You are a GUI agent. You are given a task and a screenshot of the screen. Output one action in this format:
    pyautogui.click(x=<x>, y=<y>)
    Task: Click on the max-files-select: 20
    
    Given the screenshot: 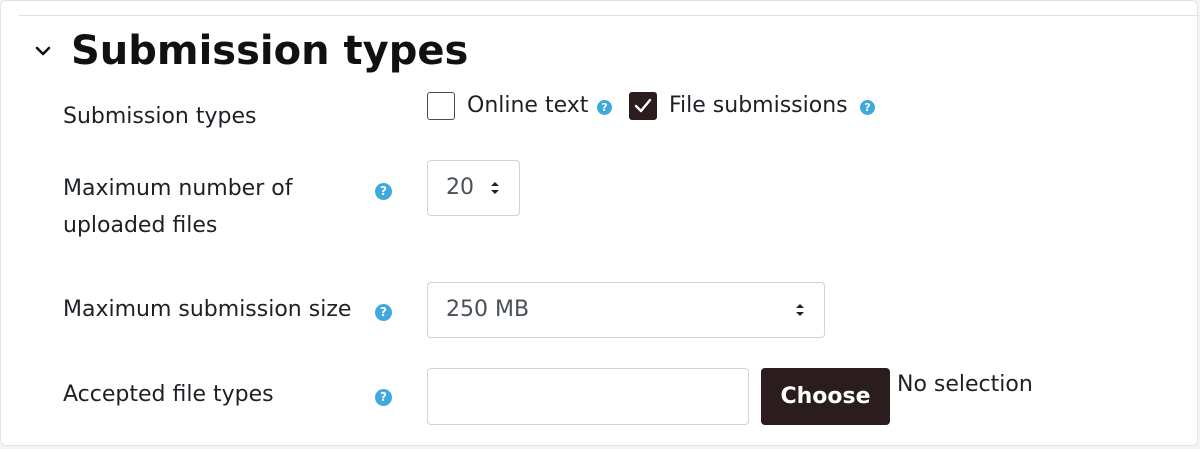 What is the action you would take?
    pyautogui.click(x=473, y=188)
    